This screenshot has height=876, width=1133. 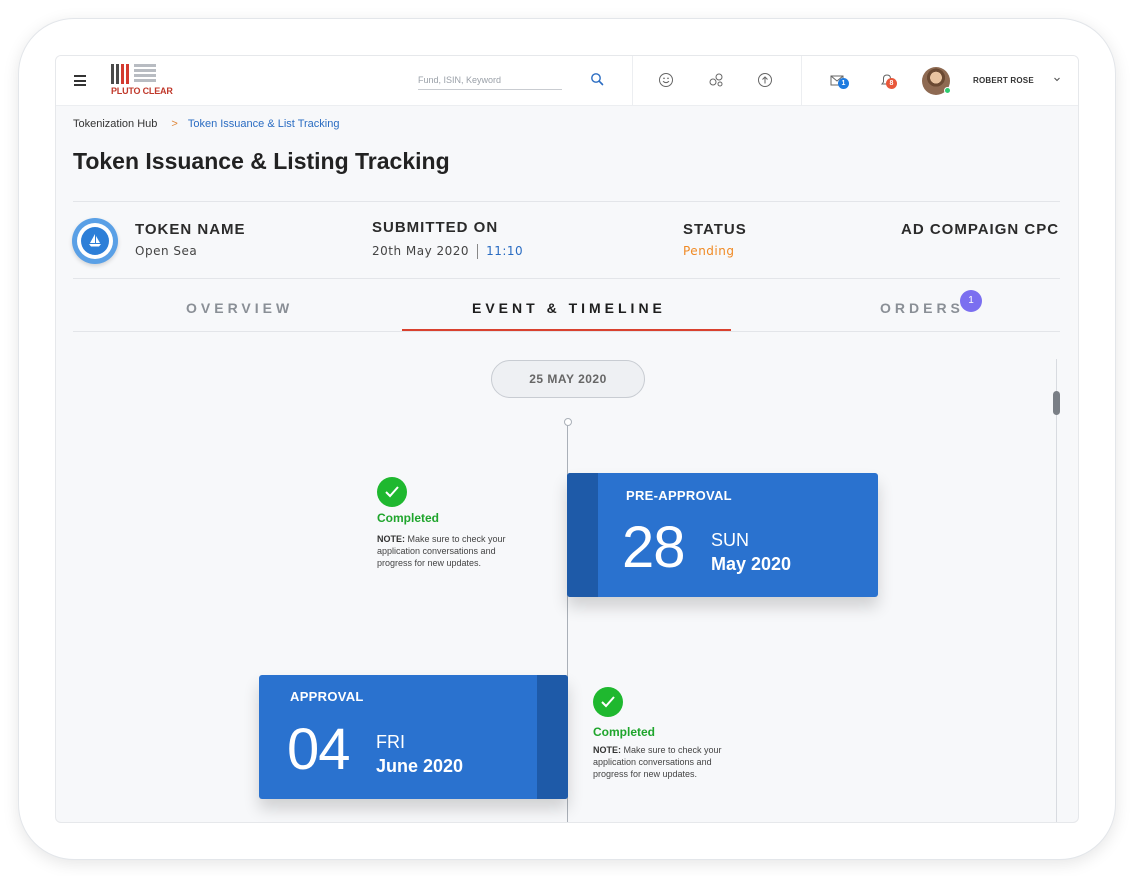 What do you see at coordinates (115, 124) in the screenshot?
I see `breadcrumb-root: Tokenization Hub` at bounding box center [115, 124].